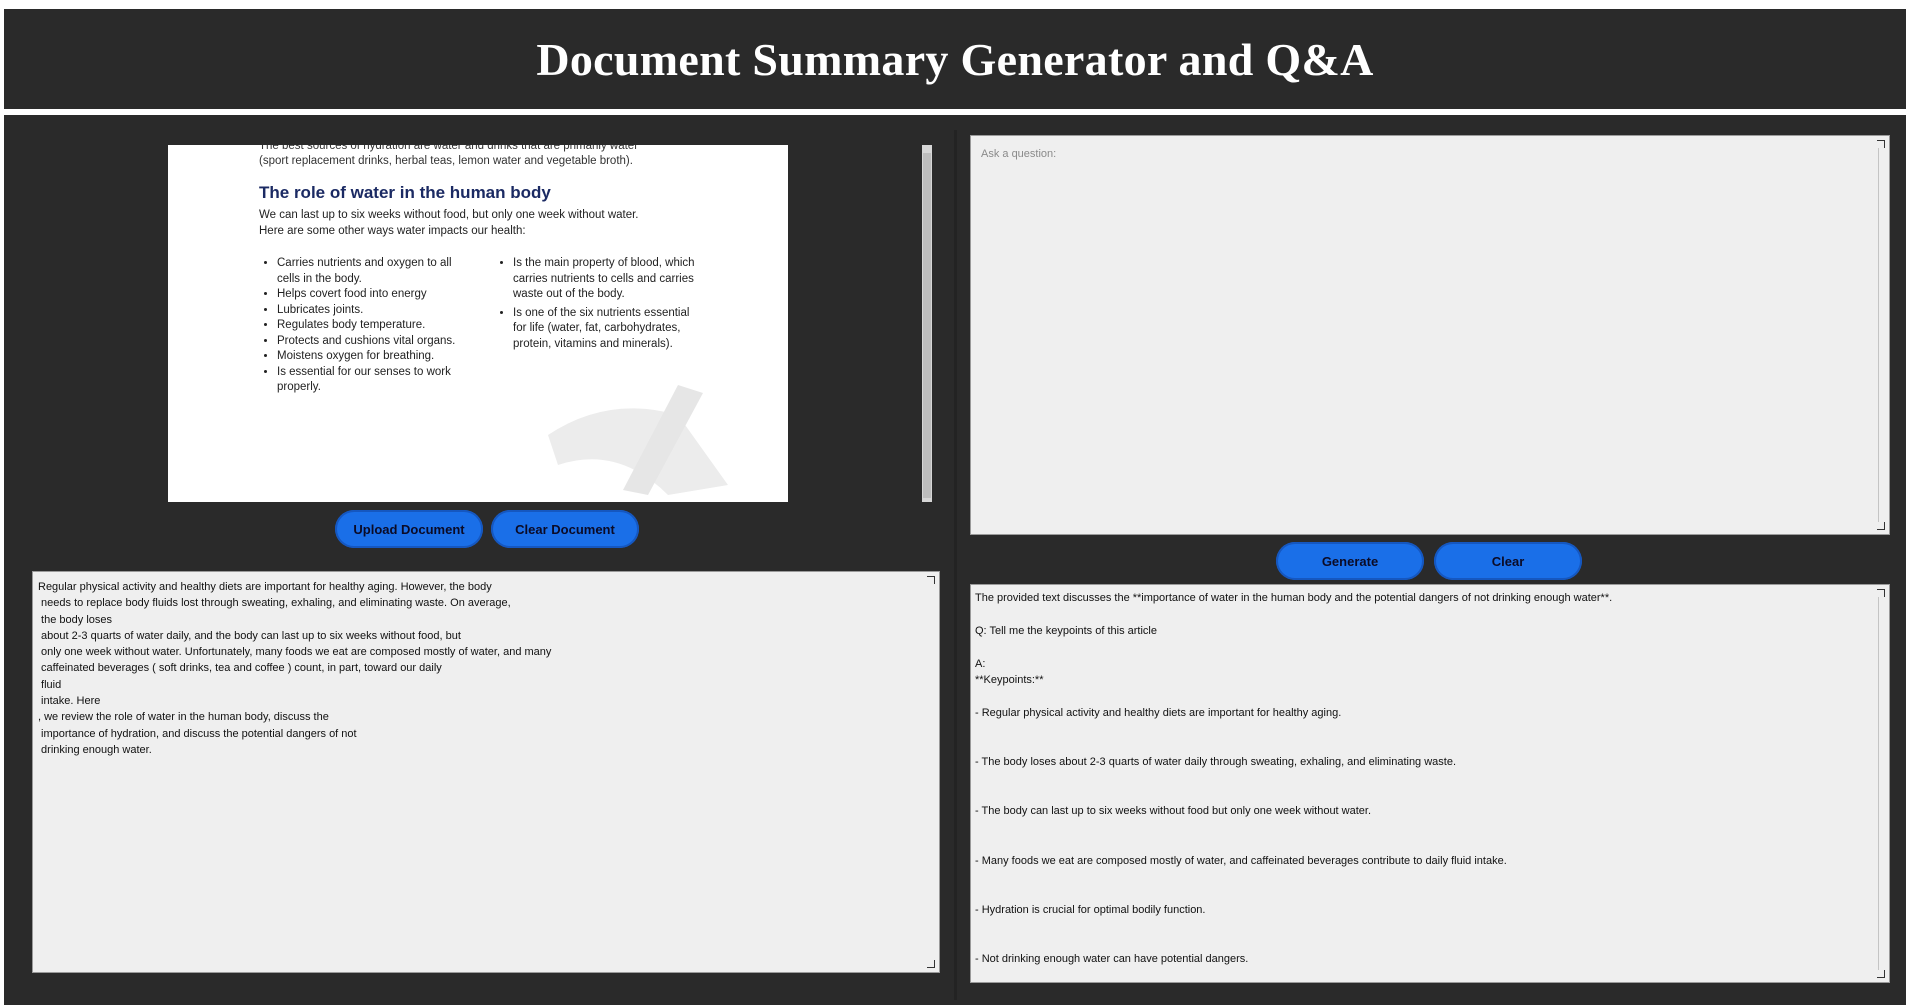 This screenshot has height=1008, width=1914. I want to click on bullet-item: Moistens oxygen for breathing., so click(372, 357).